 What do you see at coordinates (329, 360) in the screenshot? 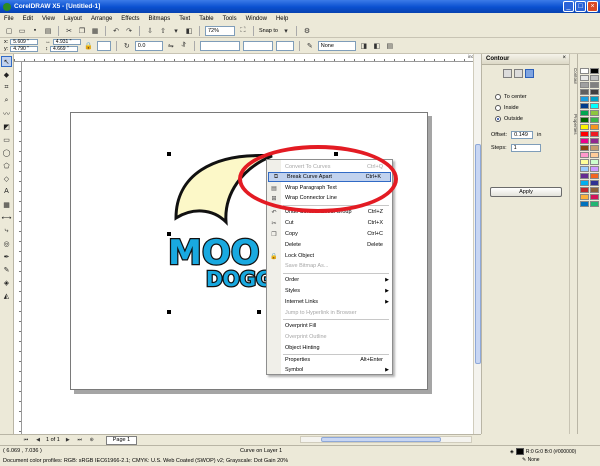
I see `menu-item-properties: Properties Alt+Enter` at bounding box center [329, 360].